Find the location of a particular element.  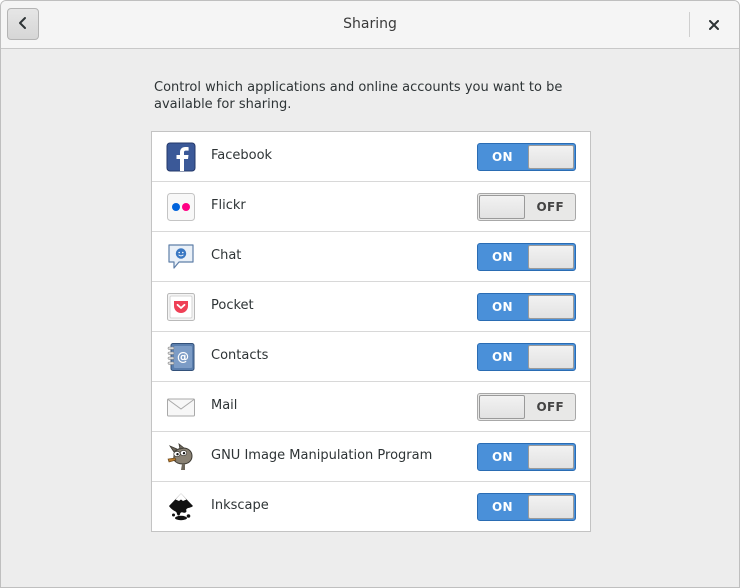

gimp-icon is located at coordinates (181, 457).